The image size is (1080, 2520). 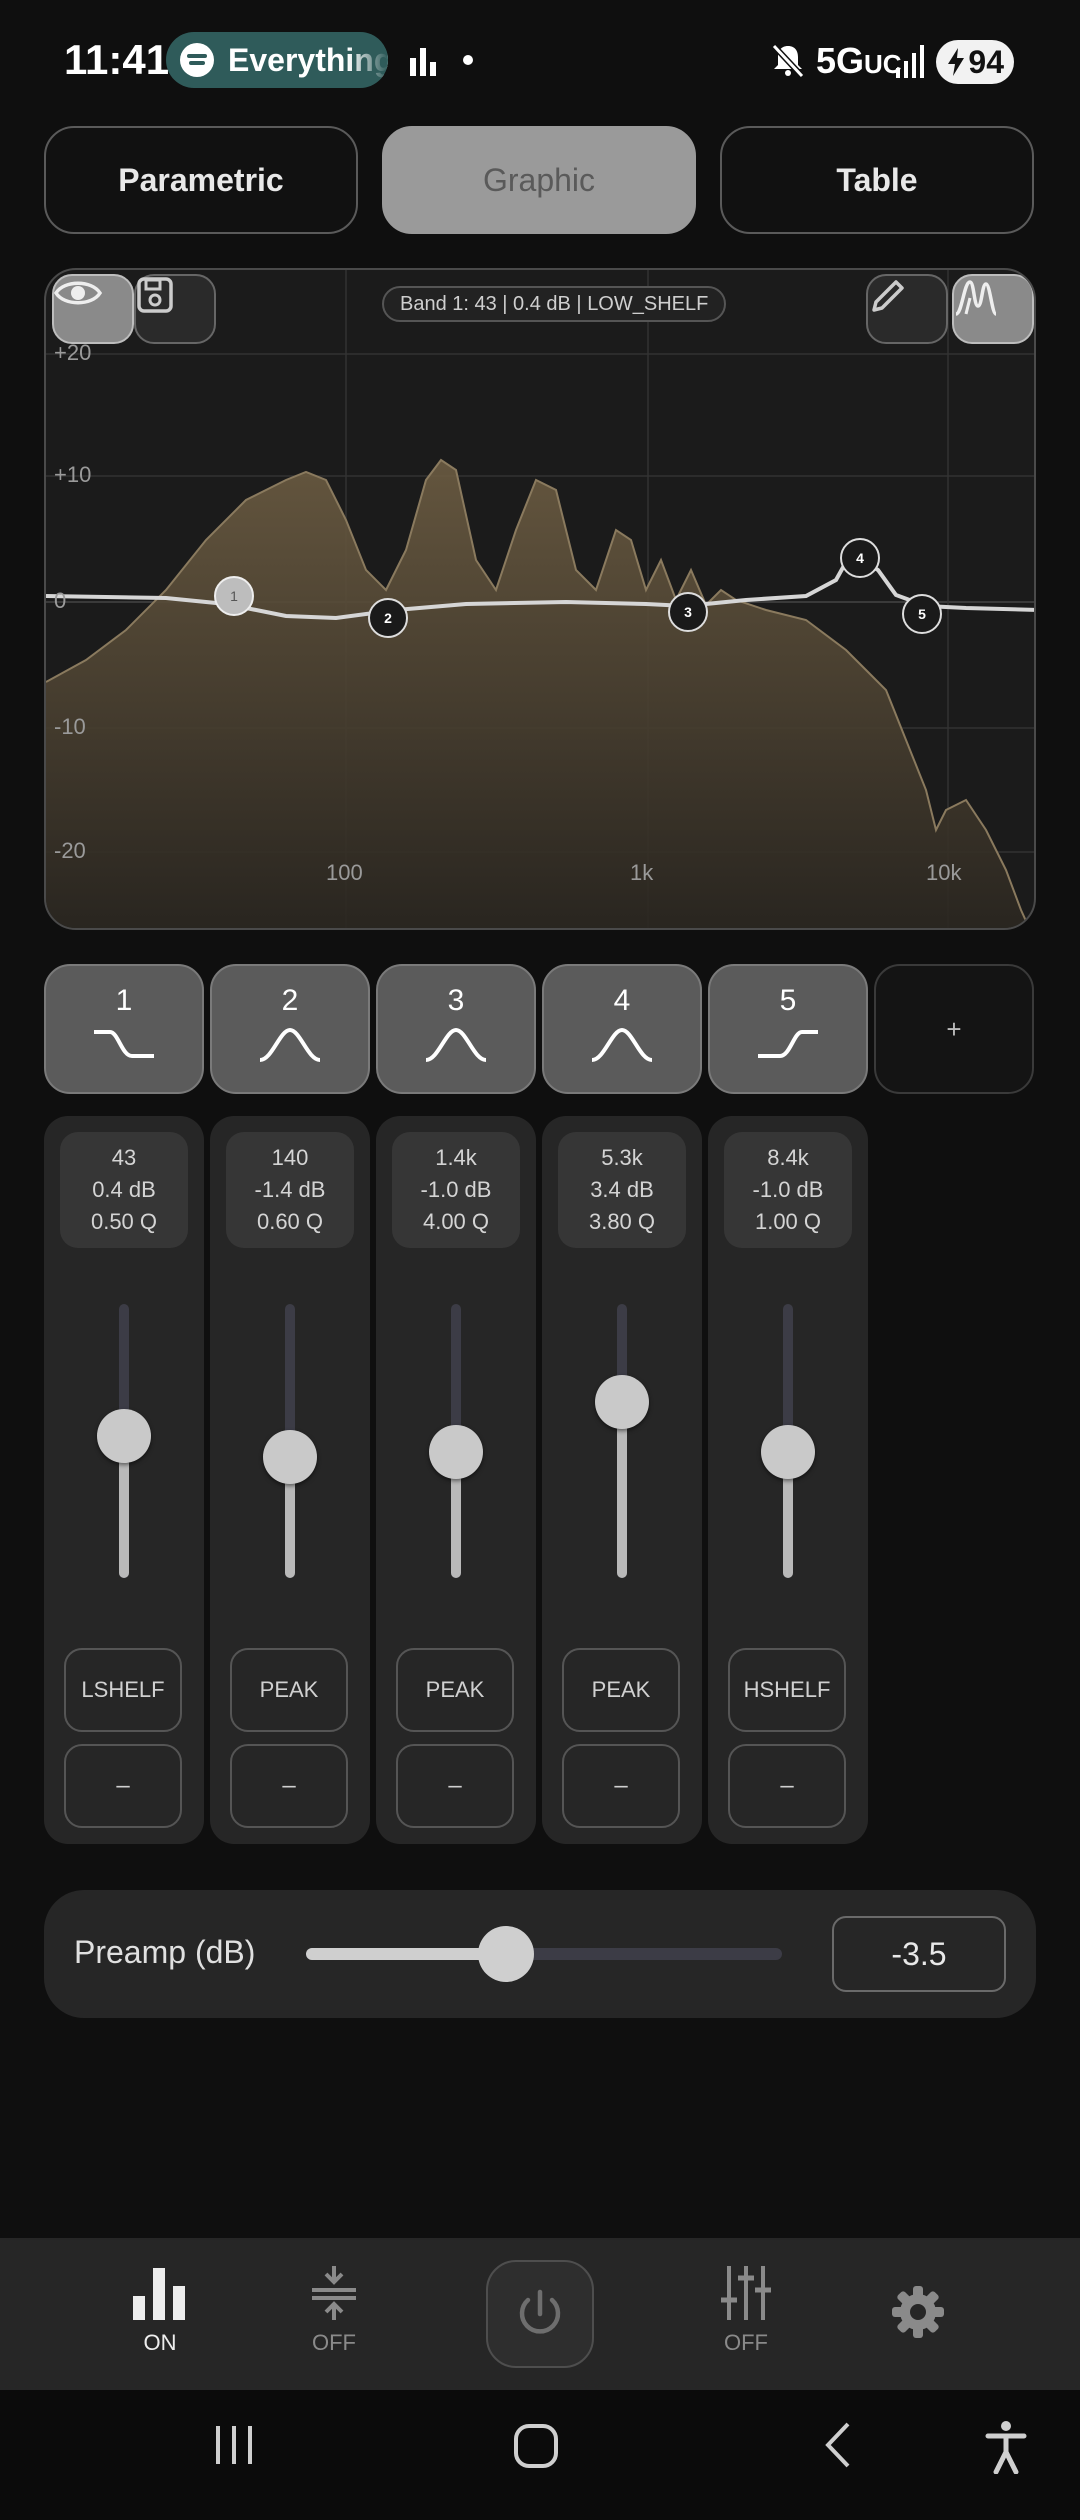 I want to click on settings-button, so click(x=918, y=2314).